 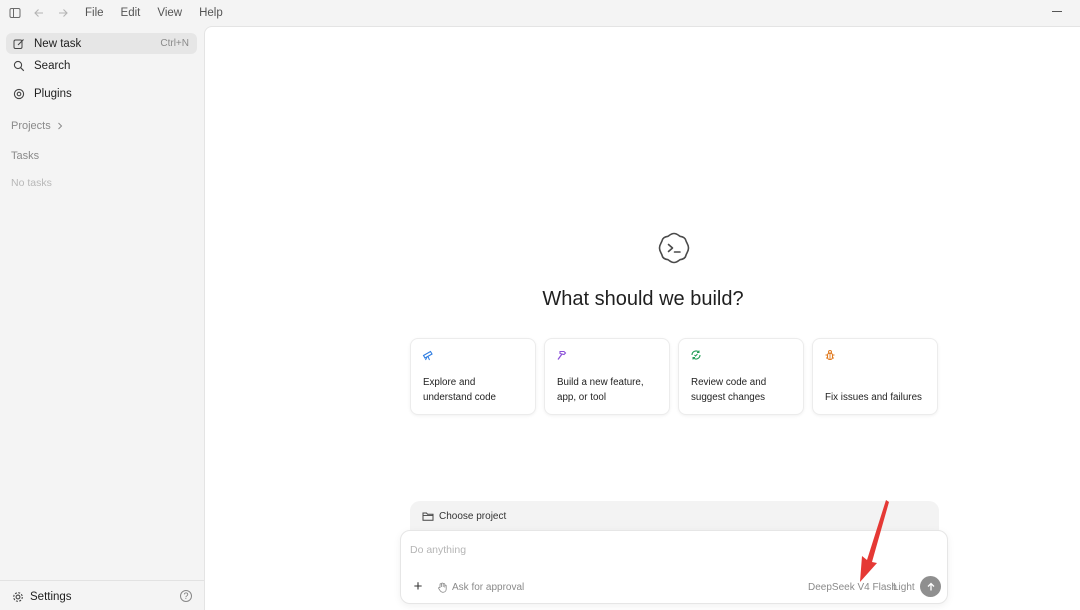 I want to click on page-title: What should we build?, so click(x=643, y=299).